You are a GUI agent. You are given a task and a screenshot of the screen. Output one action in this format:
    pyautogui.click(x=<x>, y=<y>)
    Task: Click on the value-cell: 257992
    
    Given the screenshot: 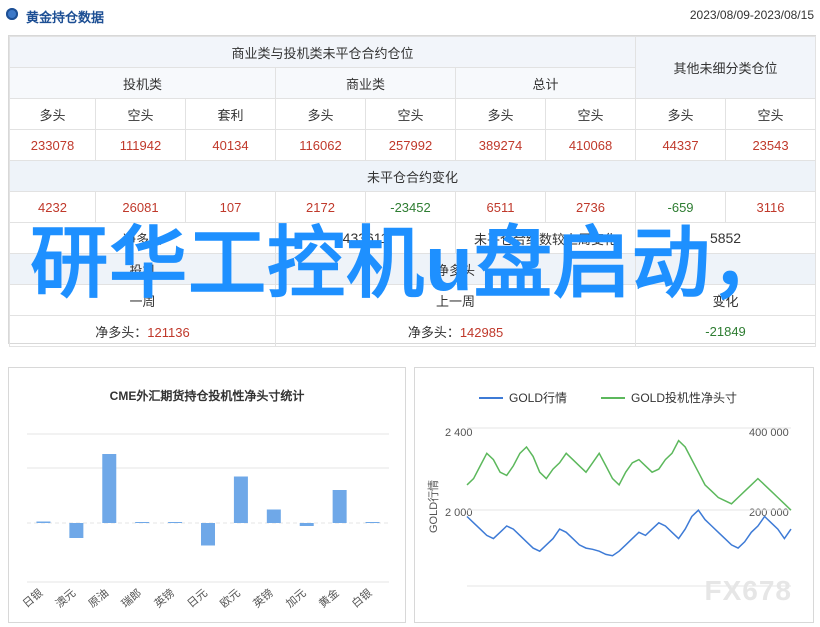 What is the action you would take?
    pyautogui.click(x=410, y=145)
    